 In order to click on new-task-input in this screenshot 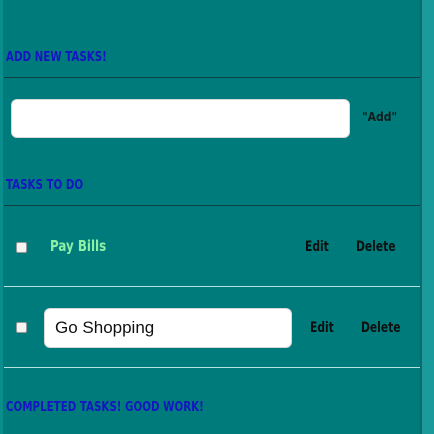, I will do `click(180, 118)`.